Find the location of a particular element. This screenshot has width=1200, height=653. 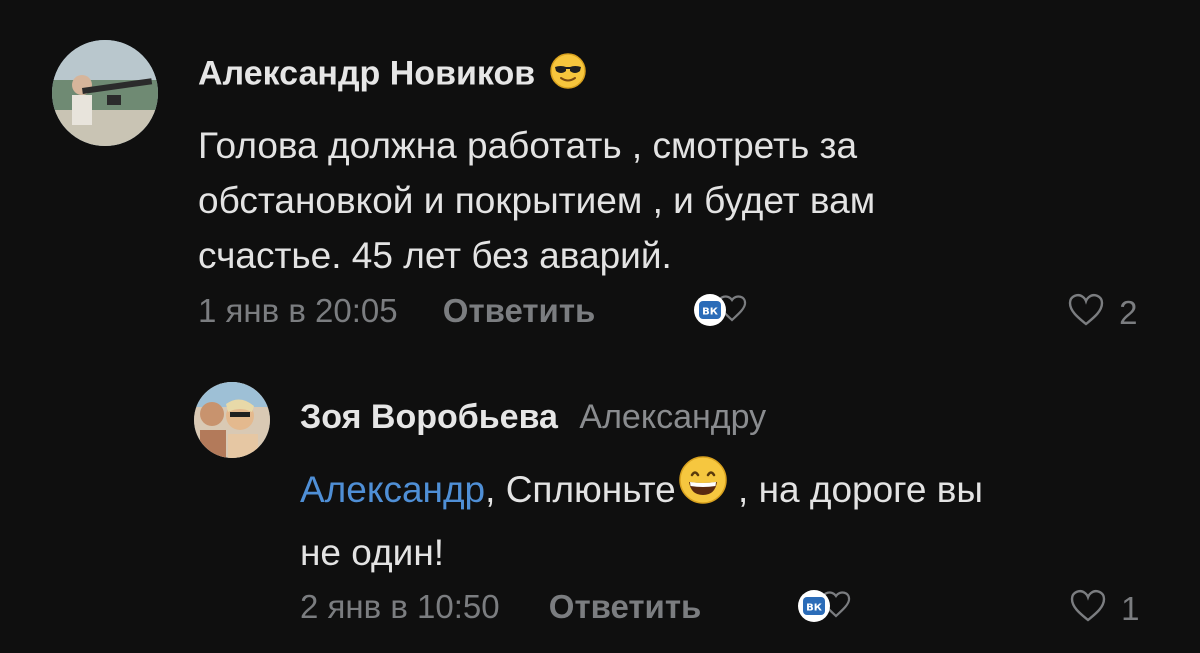

like-counter: 2 is located at coordinates (1102, 313).